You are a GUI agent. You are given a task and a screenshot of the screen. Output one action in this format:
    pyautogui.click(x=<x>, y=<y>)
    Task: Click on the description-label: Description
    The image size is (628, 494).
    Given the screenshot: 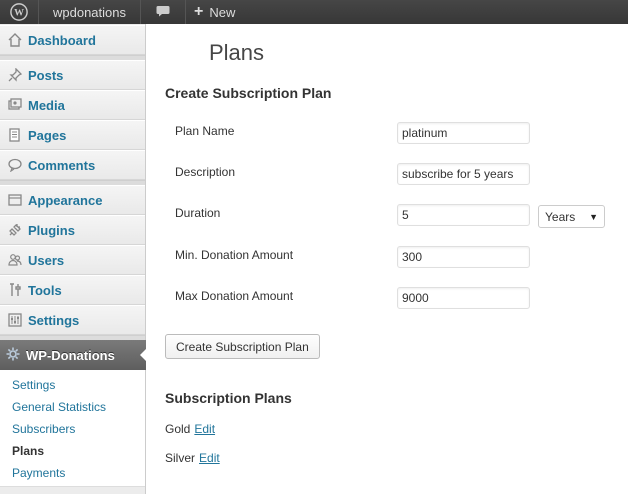 What is the action you would take?
    pyautogui.click(x=205, y=172)
    